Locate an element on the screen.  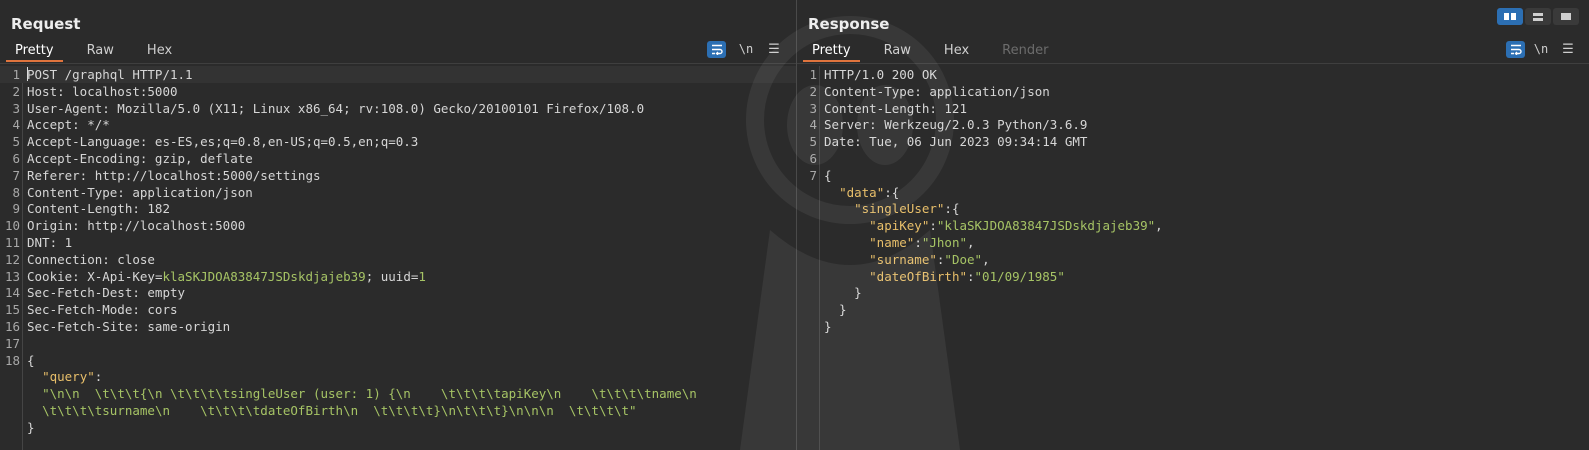
request-line: 17 is located at coordinates (398, 343).